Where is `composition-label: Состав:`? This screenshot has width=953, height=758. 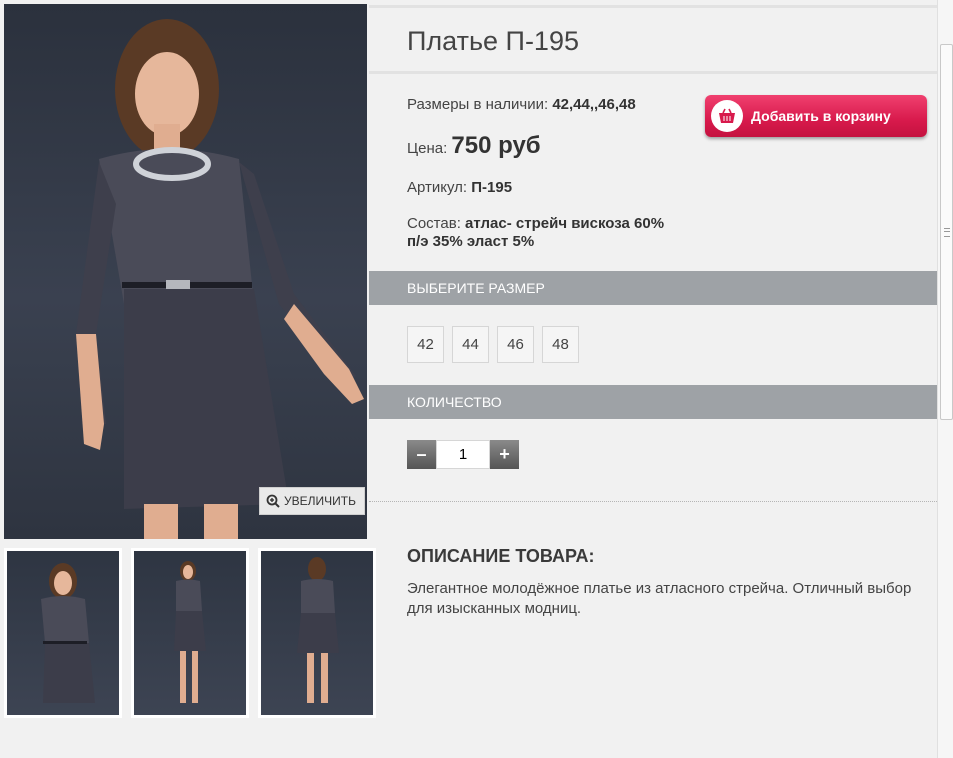 composition-label: Состав: is located at coordinates (434, 223).